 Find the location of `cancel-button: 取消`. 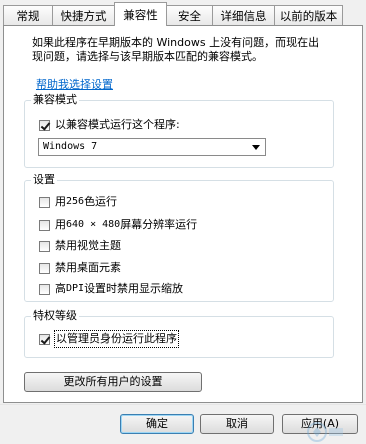

cancel-button: 取消 is located at coordinates (237, 424).